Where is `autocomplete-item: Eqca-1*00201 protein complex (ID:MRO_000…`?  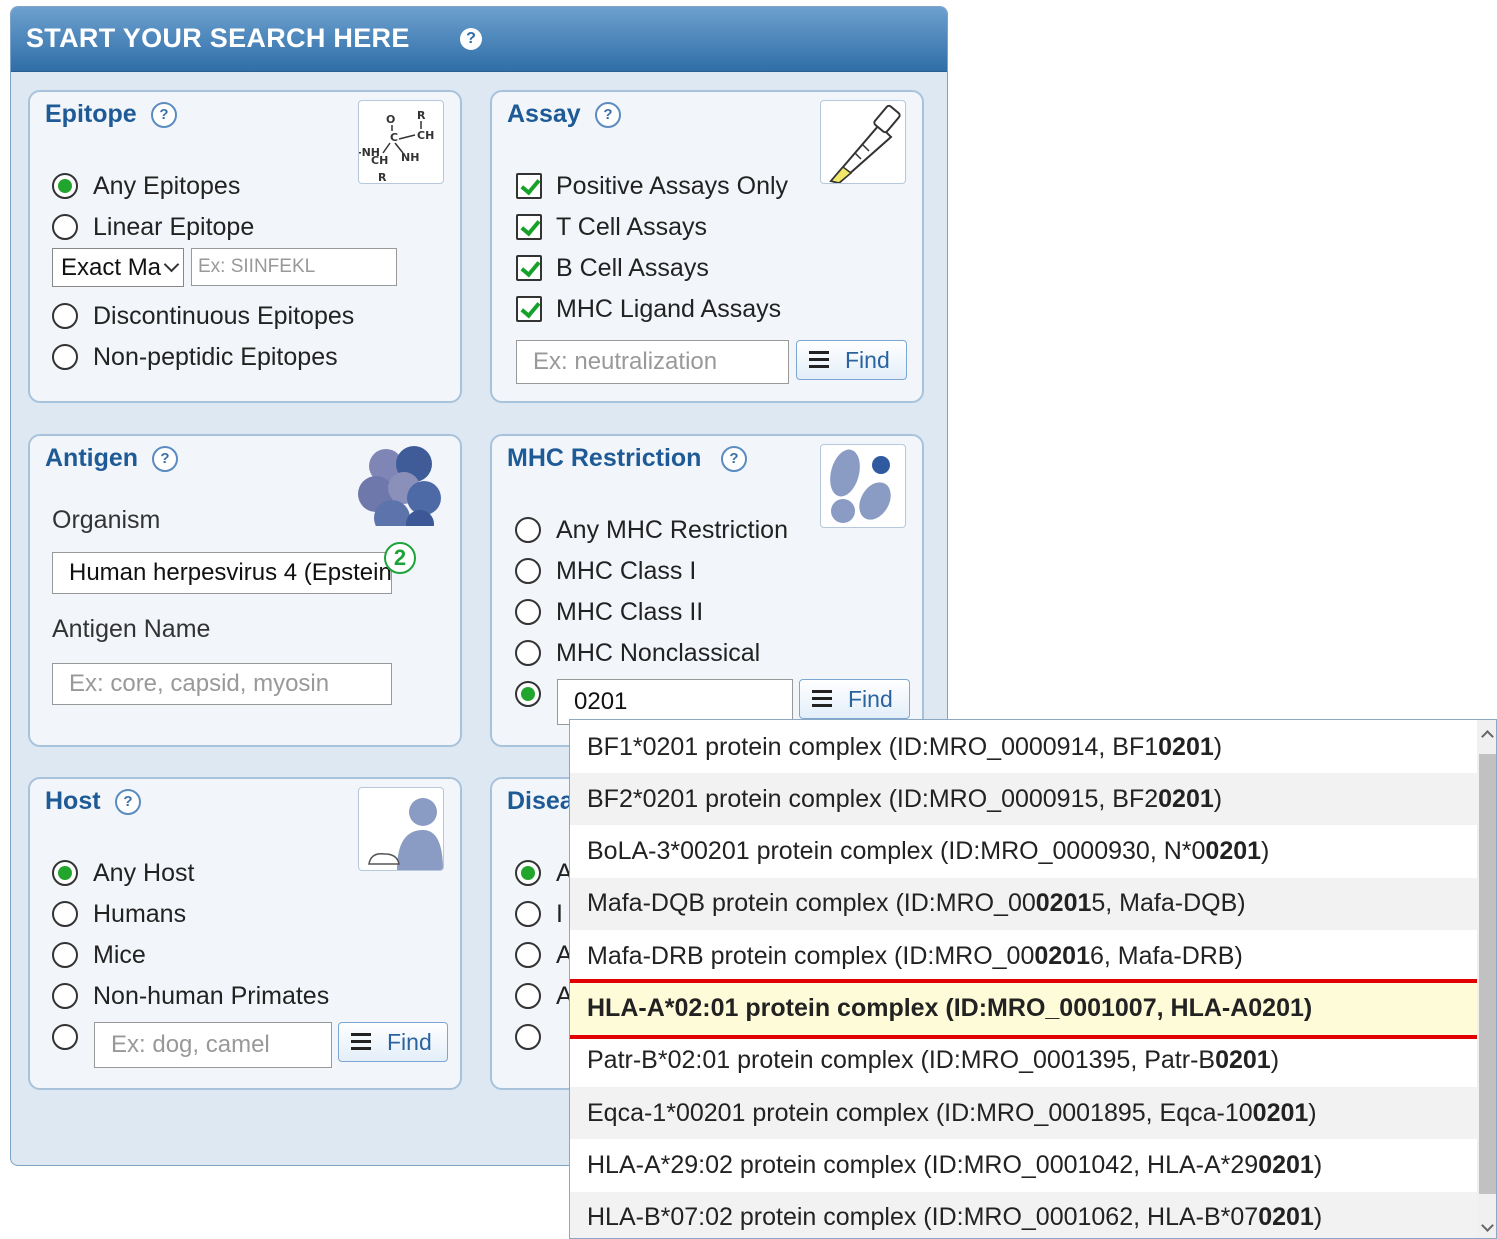
autocomplete-item: Eqca-1*00201 protein complex (ID:MRO_000… is located at coordinates (1023, 1113).